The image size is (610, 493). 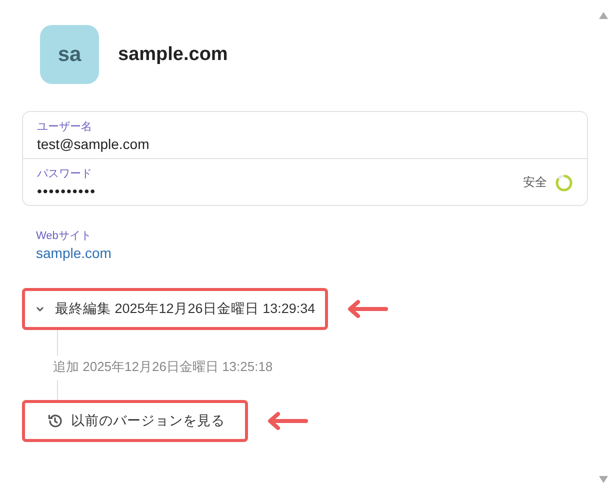 What do you see at coordinates (55, 421) in the screenshot?
I see `history-icon` at bounding box center [55, 421].